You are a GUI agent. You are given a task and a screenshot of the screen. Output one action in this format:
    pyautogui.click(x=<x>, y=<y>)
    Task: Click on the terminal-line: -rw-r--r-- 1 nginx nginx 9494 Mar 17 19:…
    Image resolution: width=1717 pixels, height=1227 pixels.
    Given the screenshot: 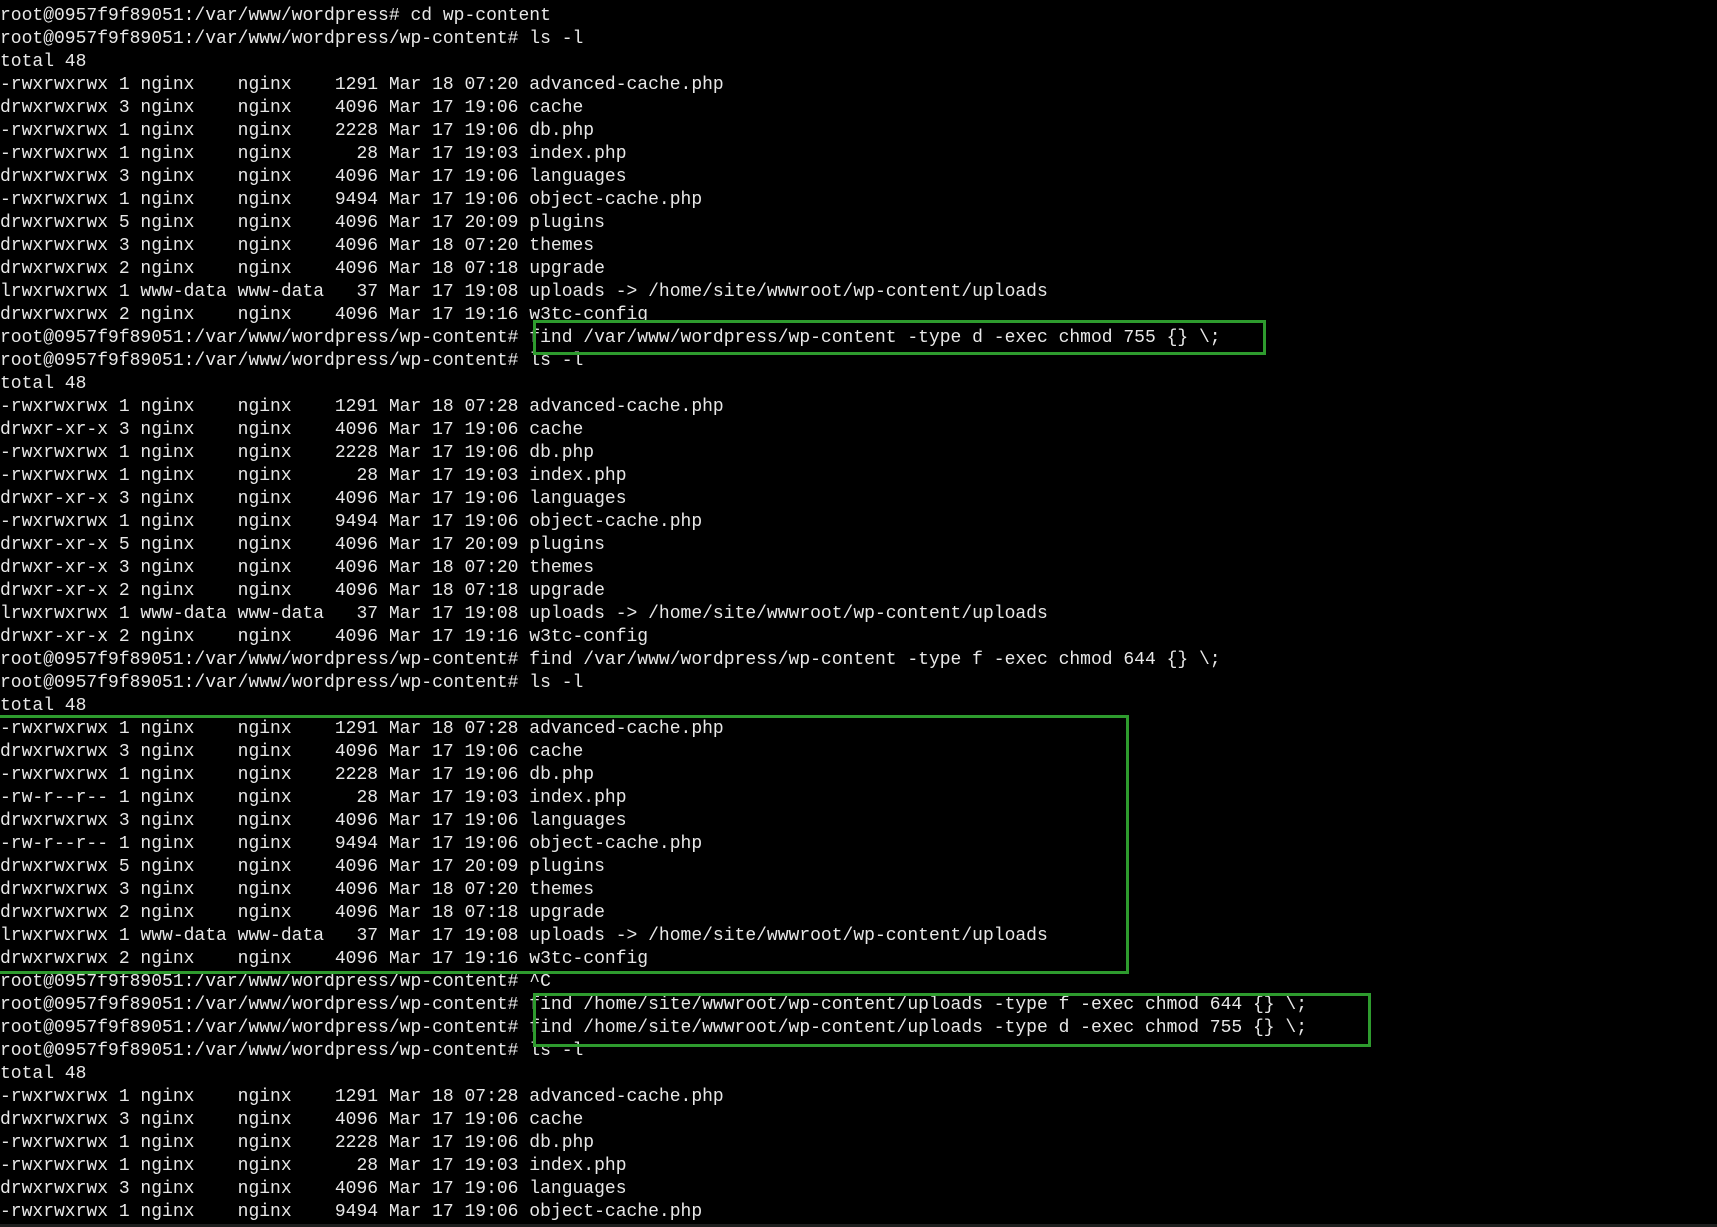 What is the action you would take?
    pyautogui.click(x=351, y=844)
    